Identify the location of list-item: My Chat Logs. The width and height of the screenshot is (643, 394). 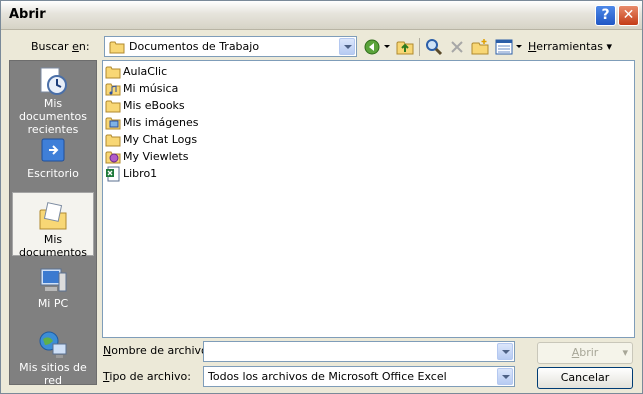
(151, 140).